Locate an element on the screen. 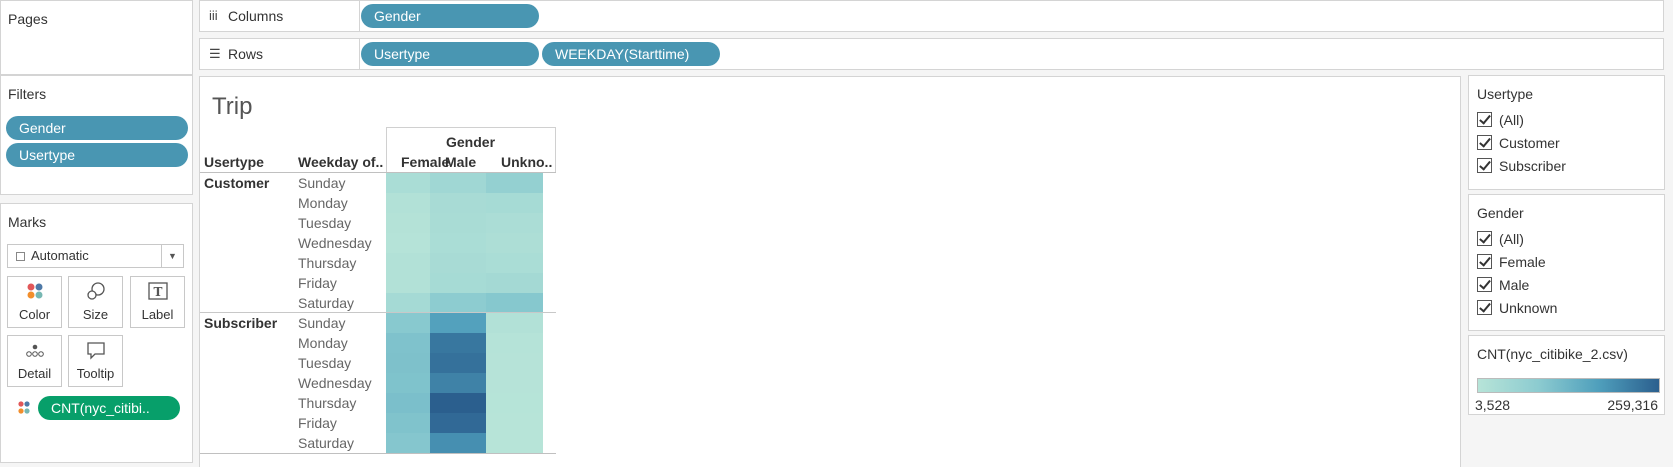 The image size is (1673, 467). svg-text: T is located at coordinates (157, 292).